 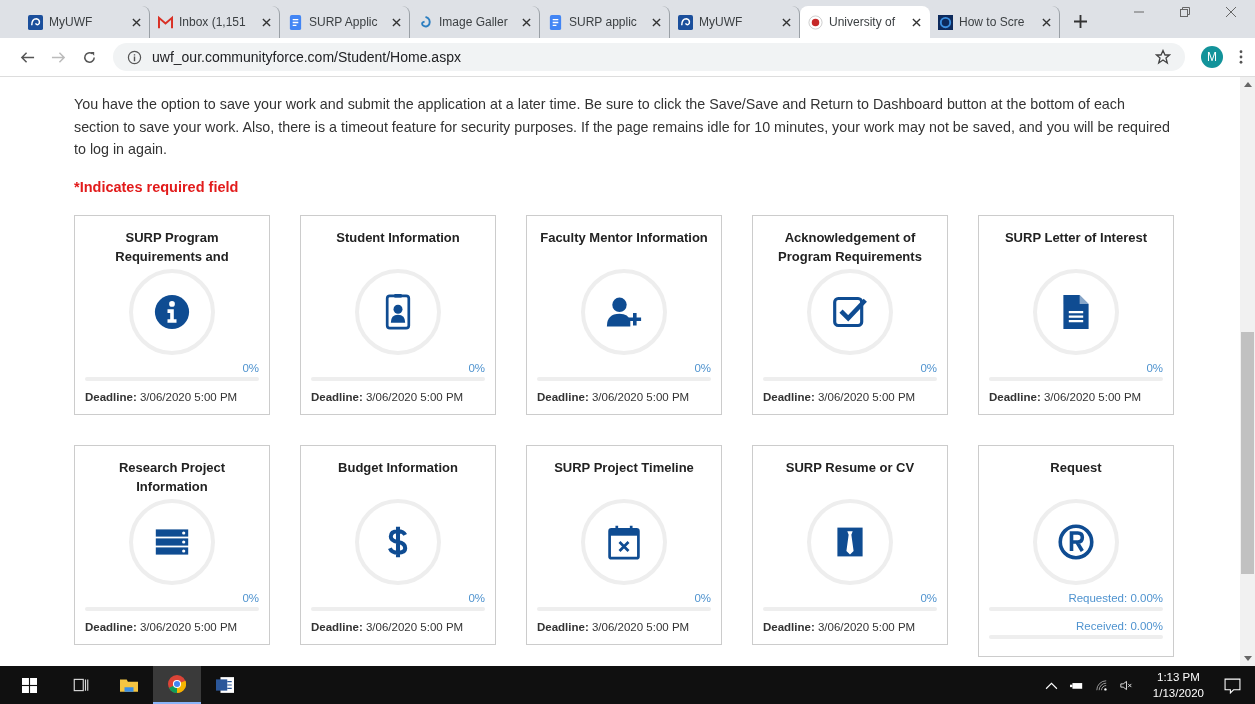 What do you see at coordinates (1115, 597) in the screenshot?
I see `progress-label: Requested: 0.00%` at bounding box center [1115, 597].